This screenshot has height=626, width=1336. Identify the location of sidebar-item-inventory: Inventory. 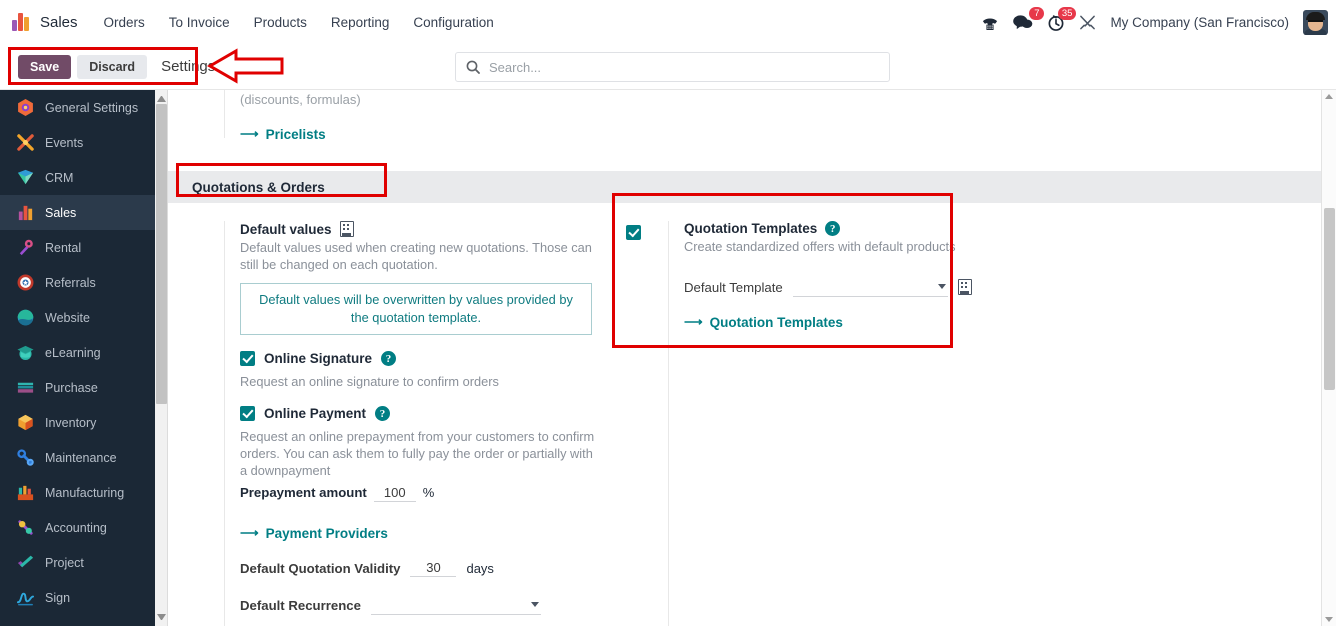
(77, 422).